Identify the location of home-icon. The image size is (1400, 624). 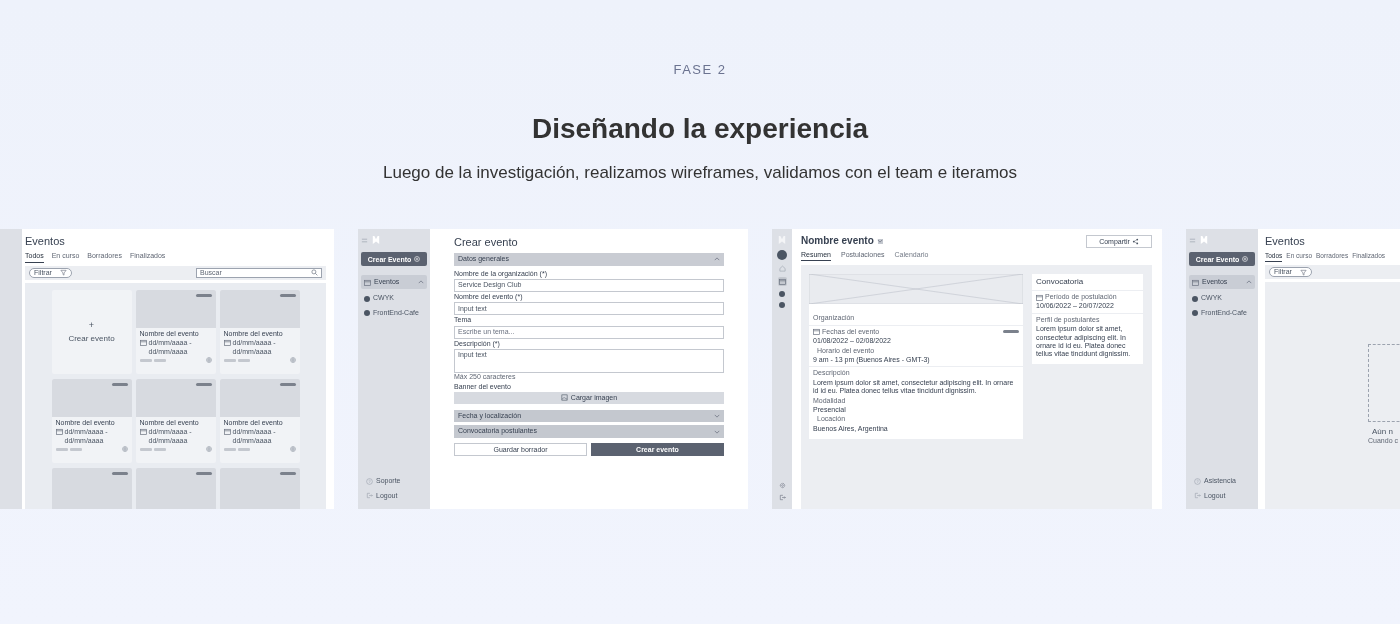
(782, 268).